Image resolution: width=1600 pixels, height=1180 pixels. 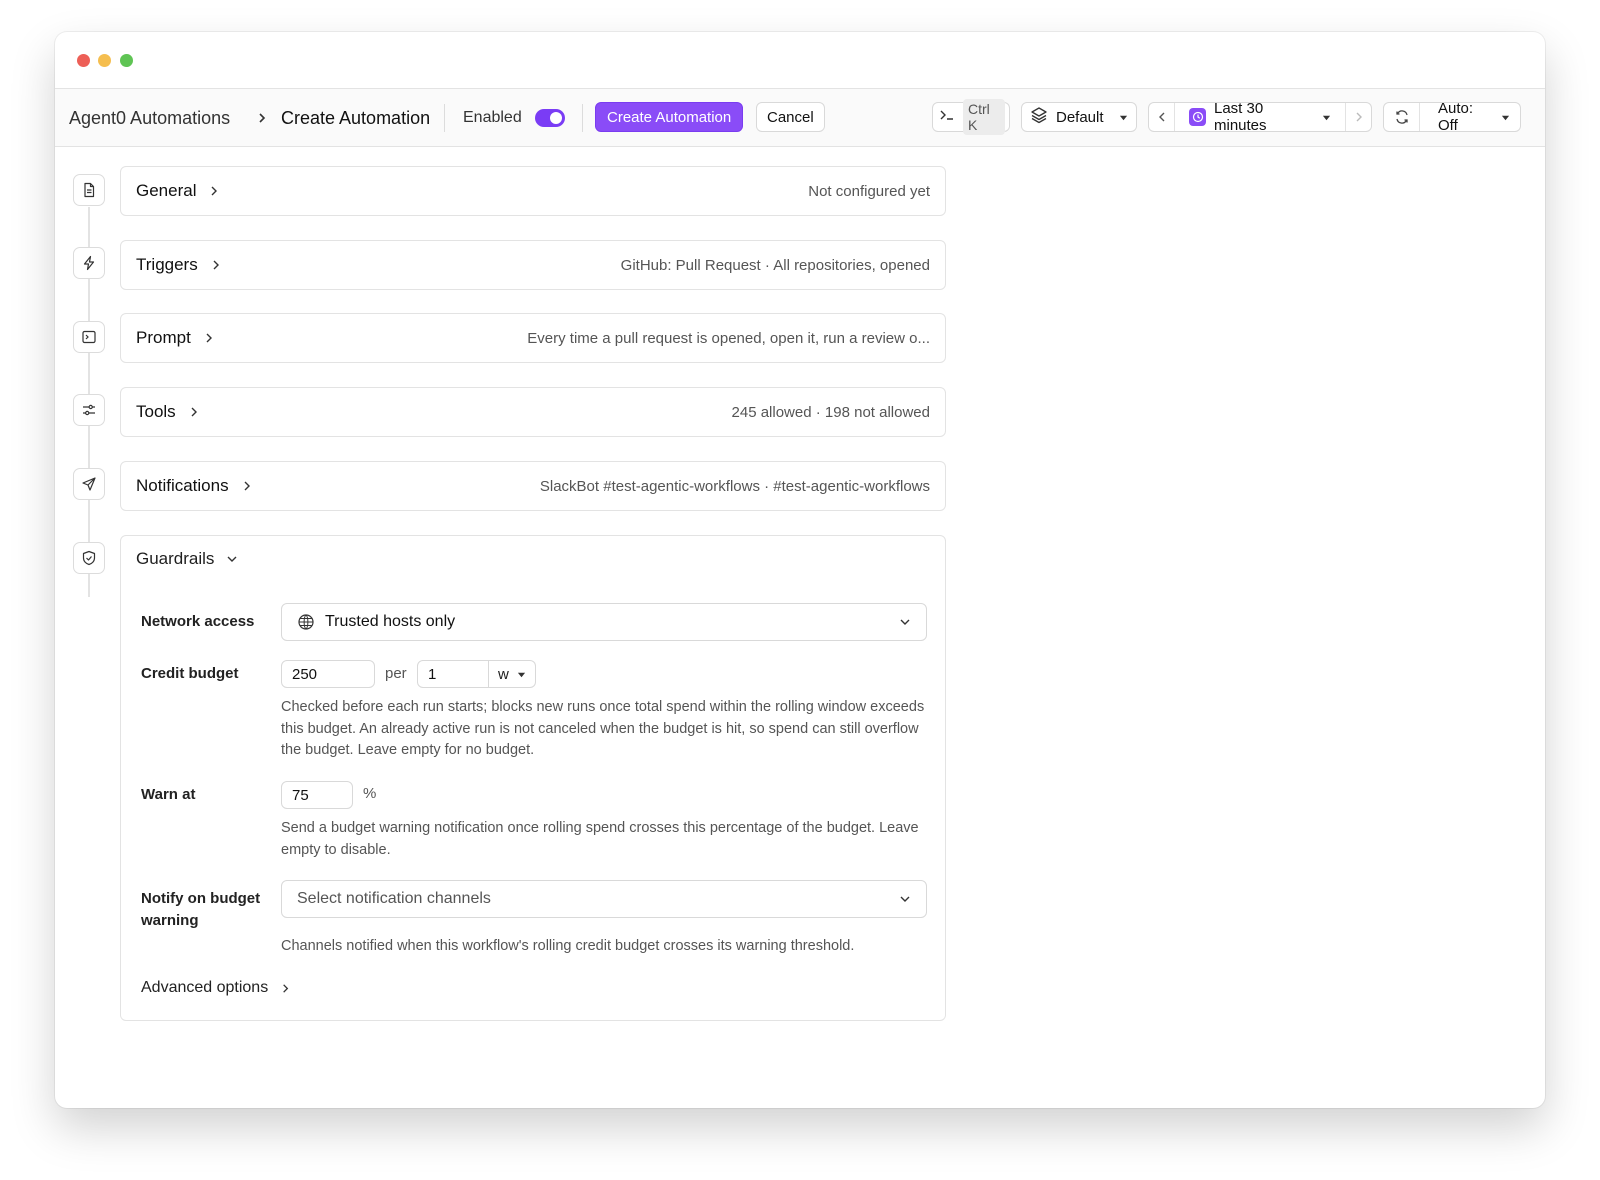 I want to click on section-tools: Tools 245 allowed · 198 not allowed, so click(x=533, y=412).